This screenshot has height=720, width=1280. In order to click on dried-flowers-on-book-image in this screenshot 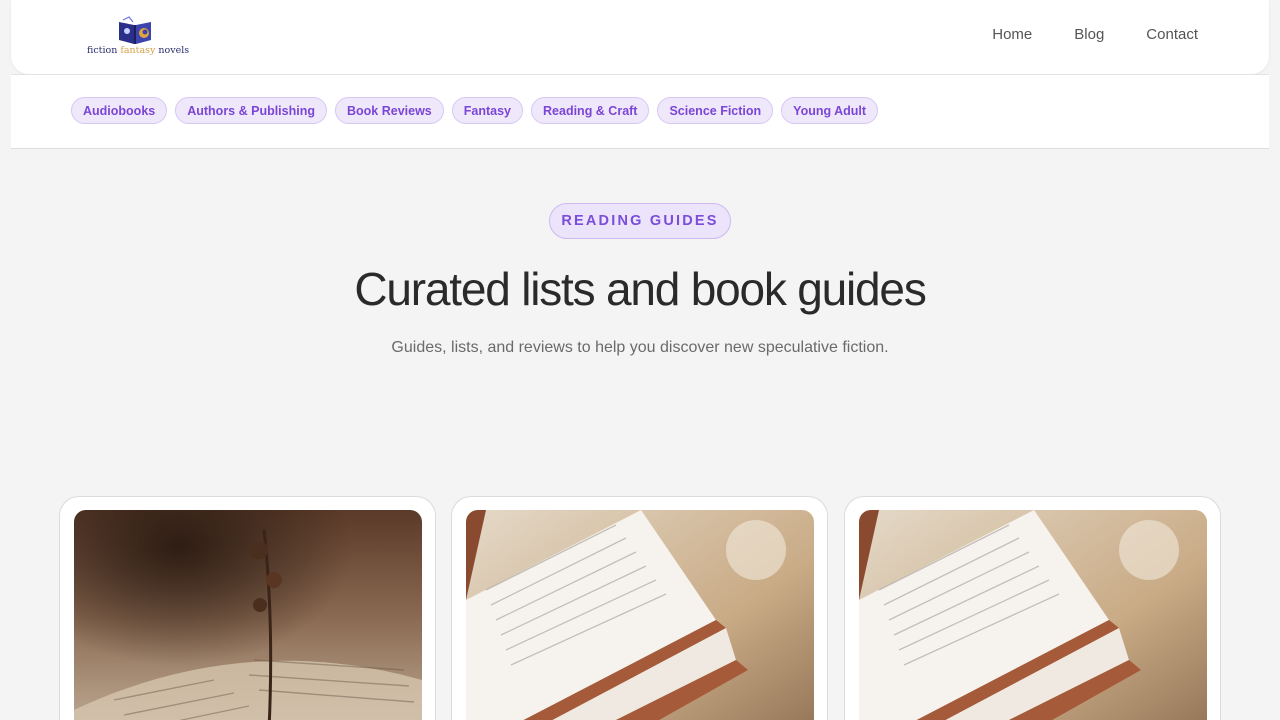, I will do `click(248, 615)`.